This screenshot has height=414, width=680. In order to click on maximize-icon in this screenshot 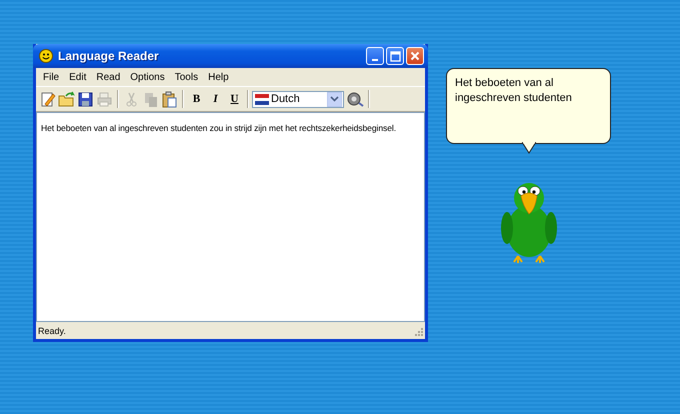, I will do `click(395, 56)`.